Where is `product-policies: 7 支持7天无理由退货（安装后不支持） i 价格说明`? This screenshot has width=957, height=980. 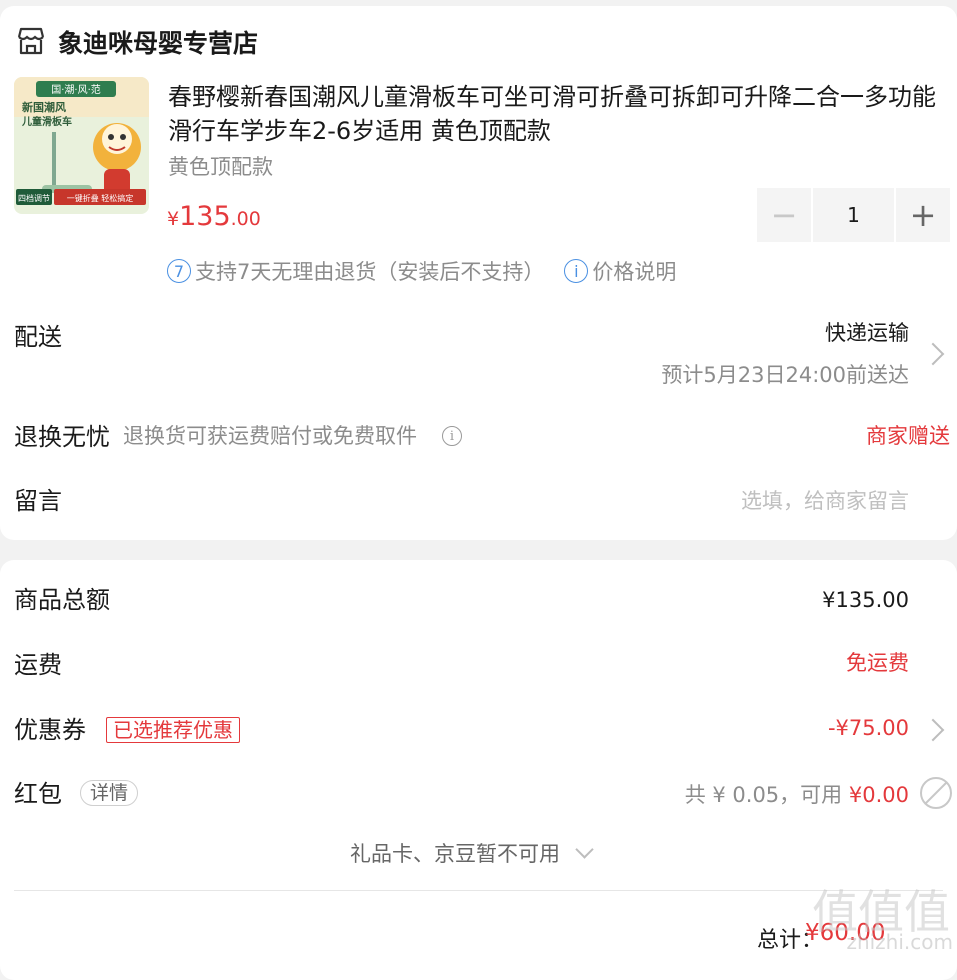
product-policies: 7 支持7天无理由退货（安装后不支持） i 价格说明 is located at coordinates (421, 271).